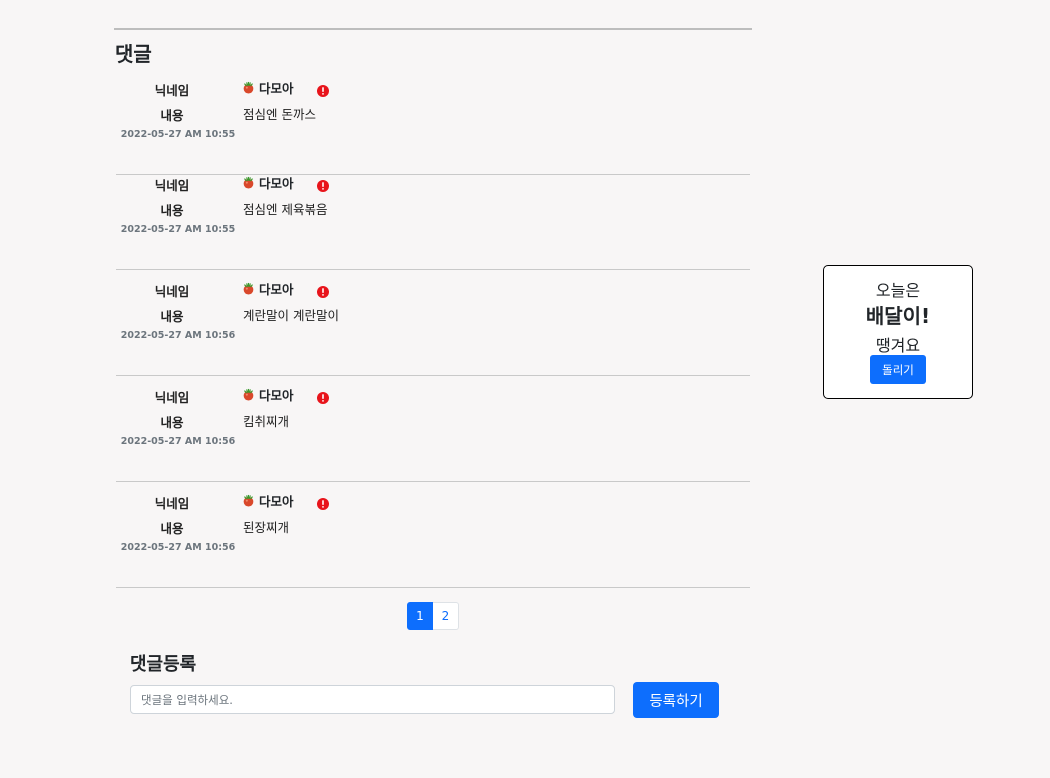 This screenshot has height=778, width=1050. I want to click on page-1-button: 1, so click(420, 616).